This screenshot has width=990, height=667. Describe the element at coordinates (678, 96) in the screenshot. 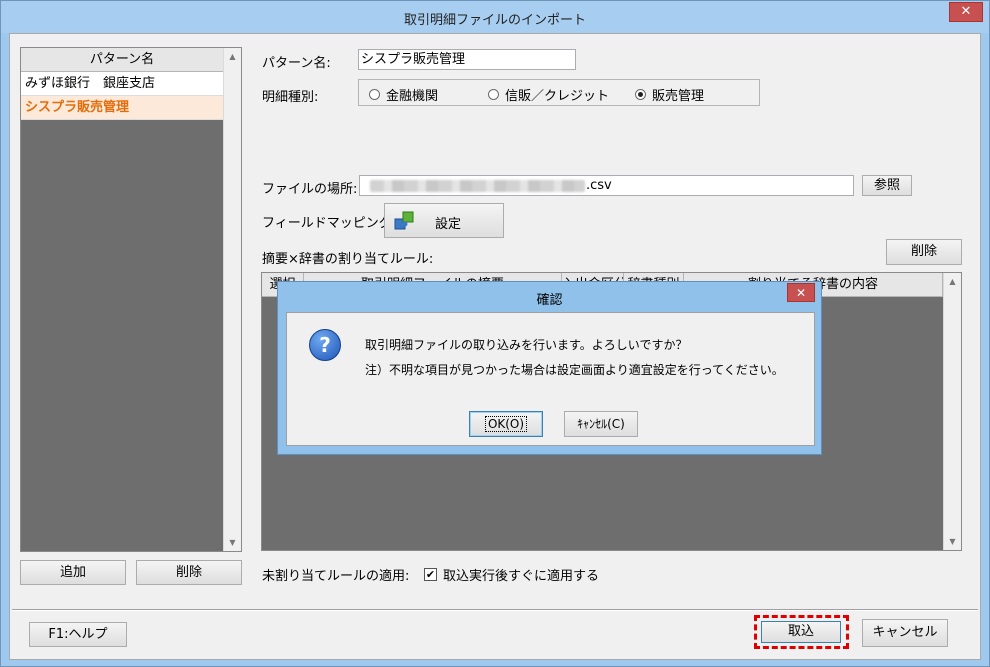

I see `radio-label: 販売管理` at that location.